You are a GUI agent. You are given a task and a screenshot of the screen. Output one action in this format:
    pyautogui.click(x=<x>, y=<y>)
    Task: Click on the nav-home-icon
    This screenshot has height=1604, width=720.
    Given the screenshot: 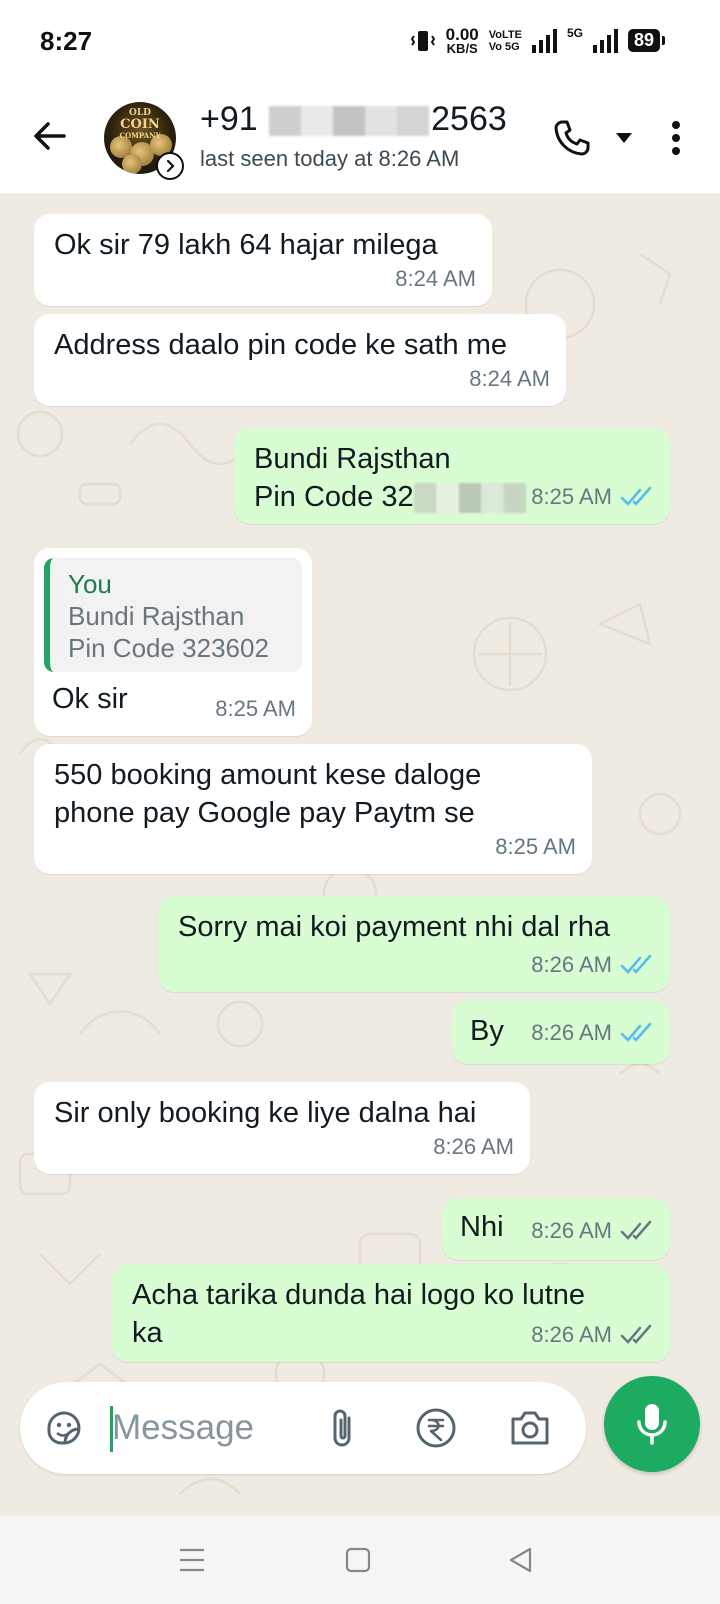 What is the action you would take?
    pyautogui.click(x=358, y=1560)
    